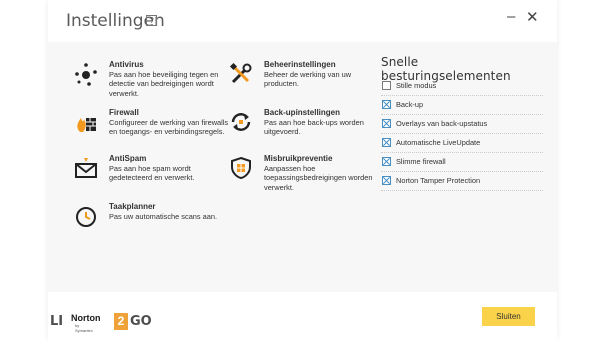  Describe the element at coordinates (141, 321) in the screenshot. I see `logo-text-right: GO` at that location.